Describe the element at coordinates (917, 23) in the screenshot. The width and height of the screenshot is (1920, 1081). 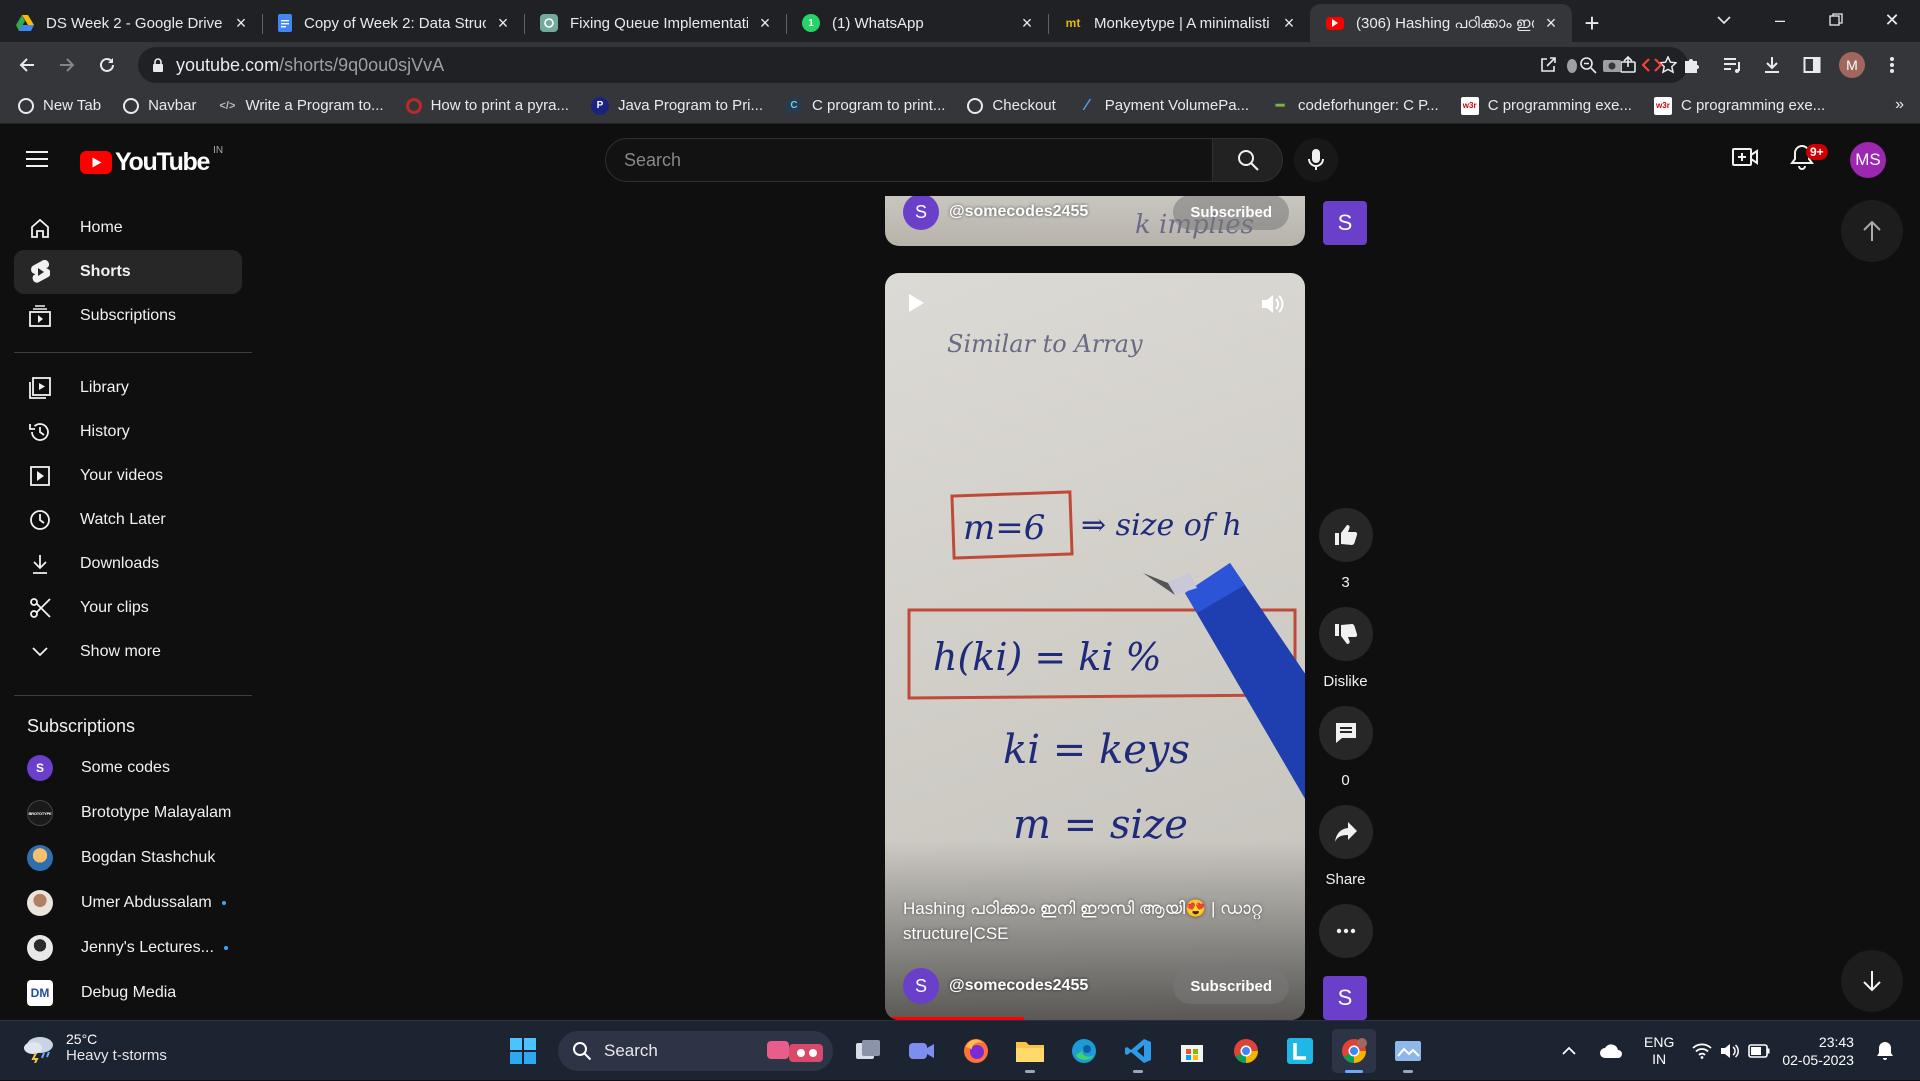
I see `browser-tab: 1 (1) WhatsApp ×` at that location.